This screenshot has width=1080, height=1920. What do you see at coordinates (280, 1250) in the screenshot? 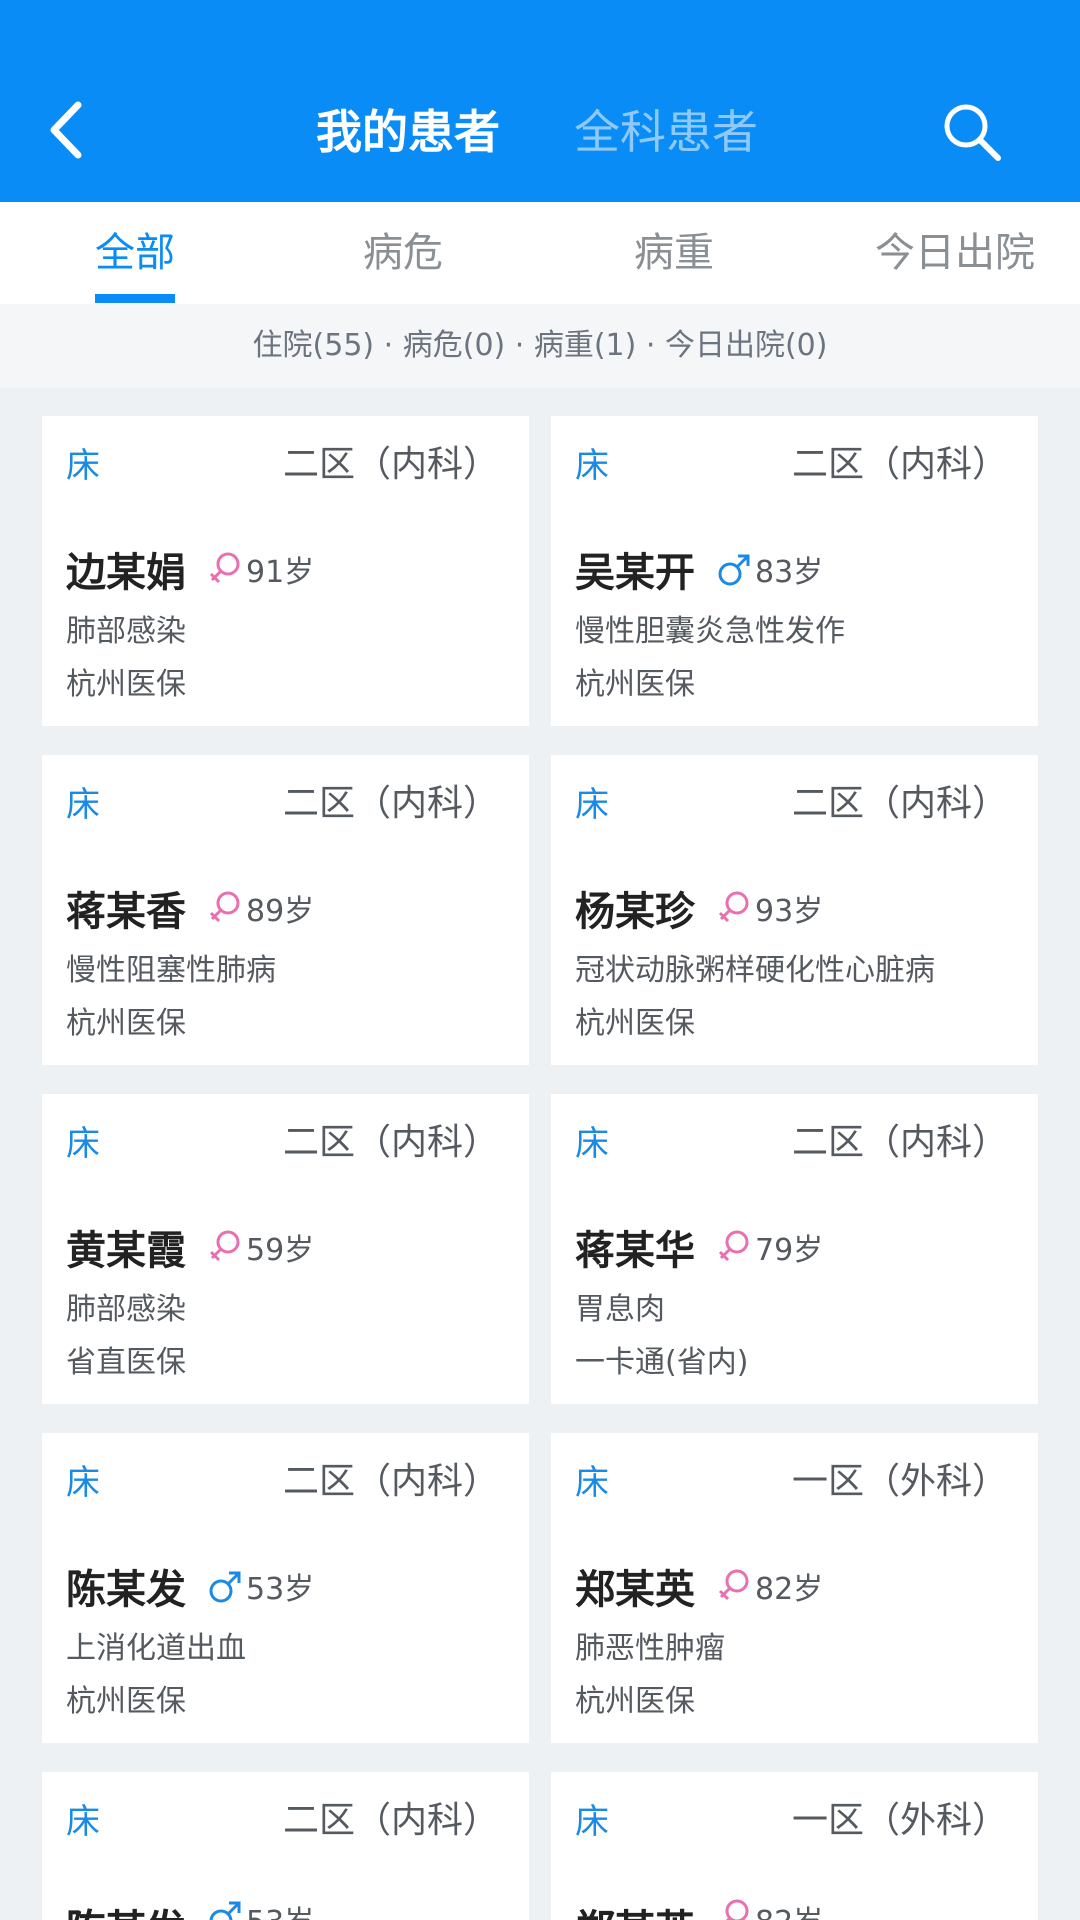
I see `patient-age: 59岁` at bounding box center [280, 1250].